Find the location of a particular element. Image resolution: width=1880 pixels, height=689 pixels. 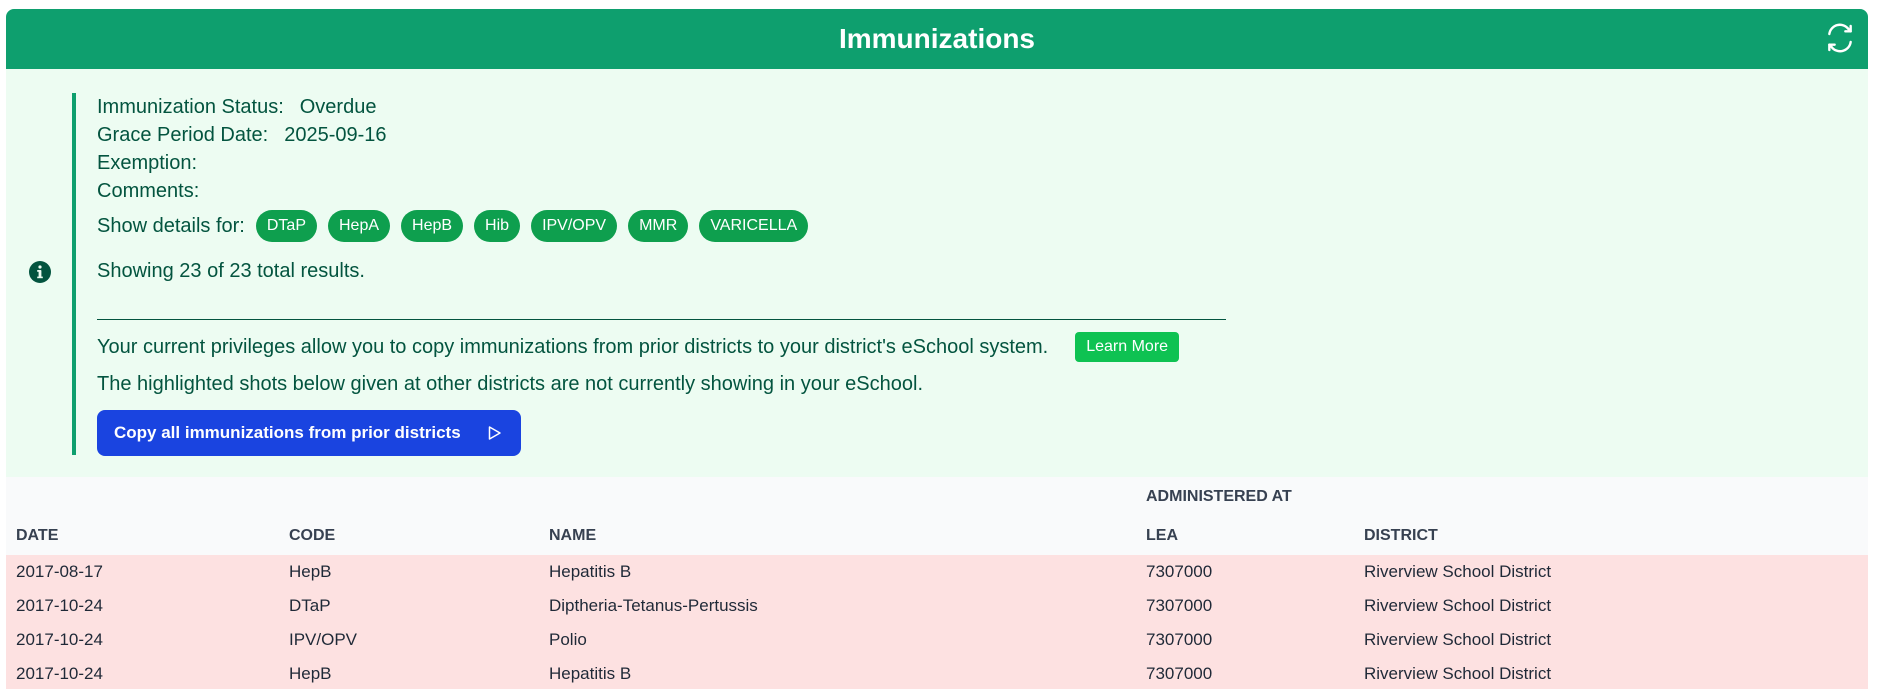

cell-date: 2017-08-17 is located at coordinates (59, 571).